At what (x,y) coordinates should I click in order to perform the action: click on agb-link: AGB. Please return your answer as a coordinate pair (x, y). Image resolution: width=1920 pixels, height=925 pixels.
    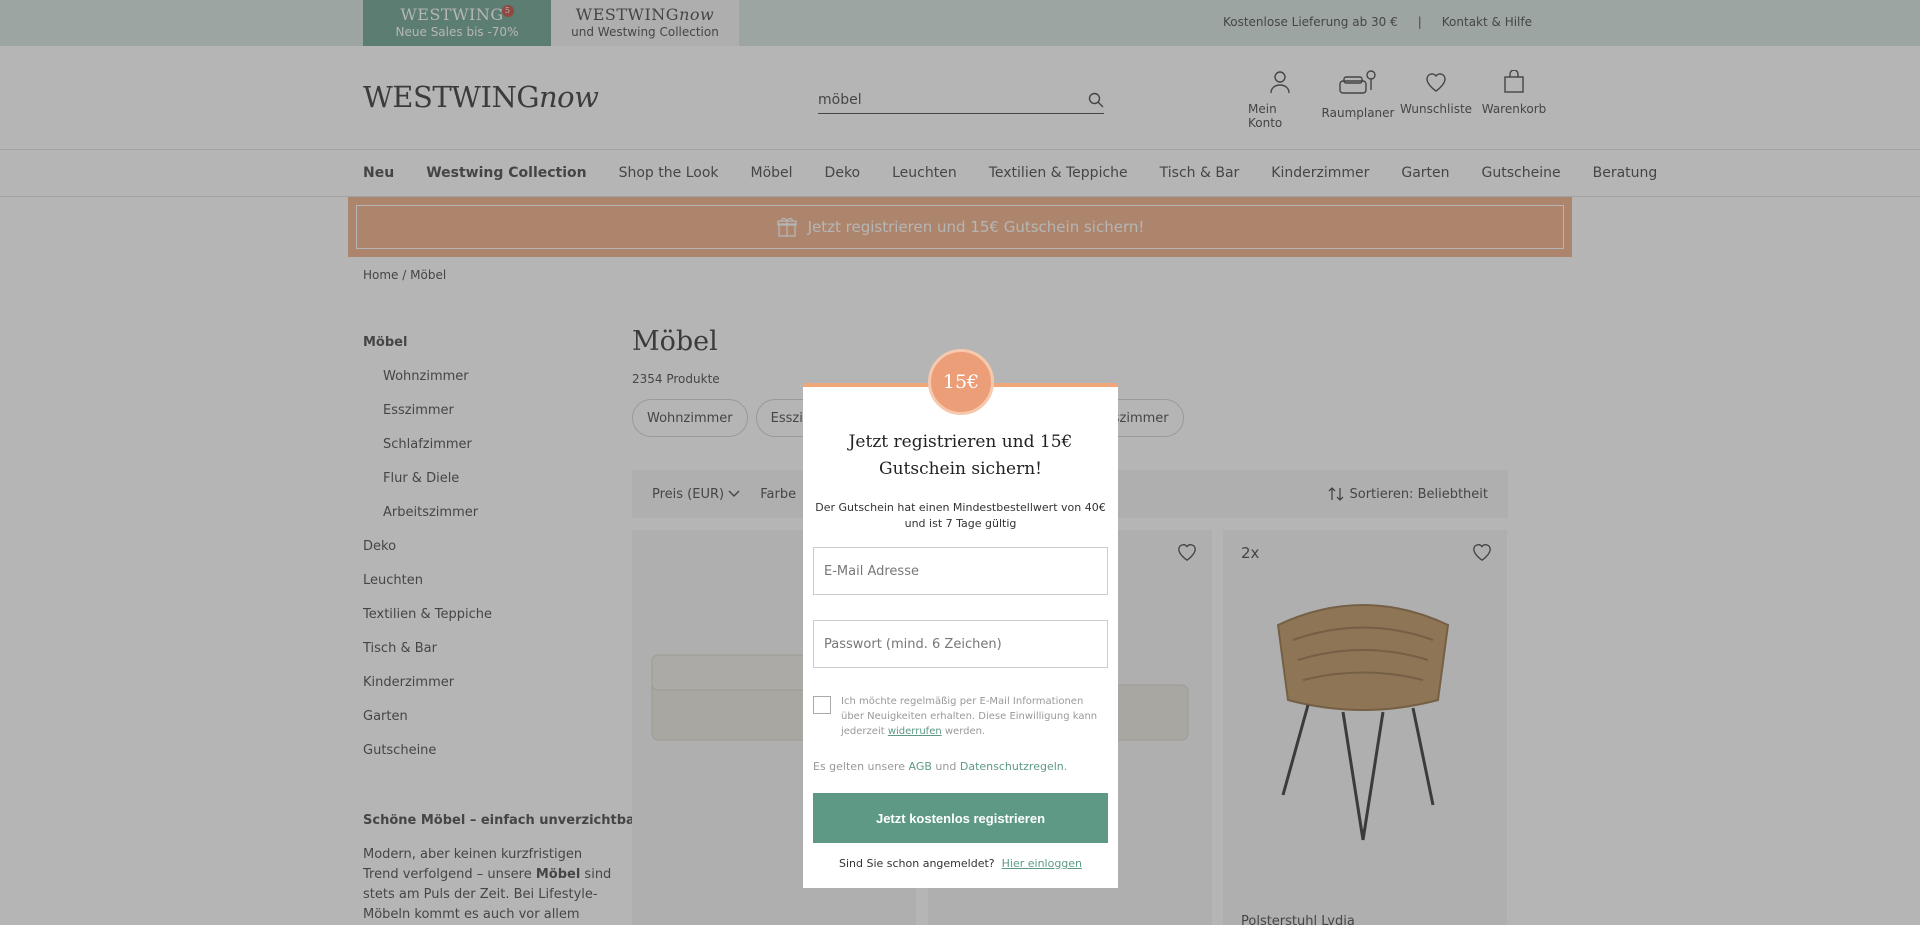
    Looking at the image, I should click on (920, 766).